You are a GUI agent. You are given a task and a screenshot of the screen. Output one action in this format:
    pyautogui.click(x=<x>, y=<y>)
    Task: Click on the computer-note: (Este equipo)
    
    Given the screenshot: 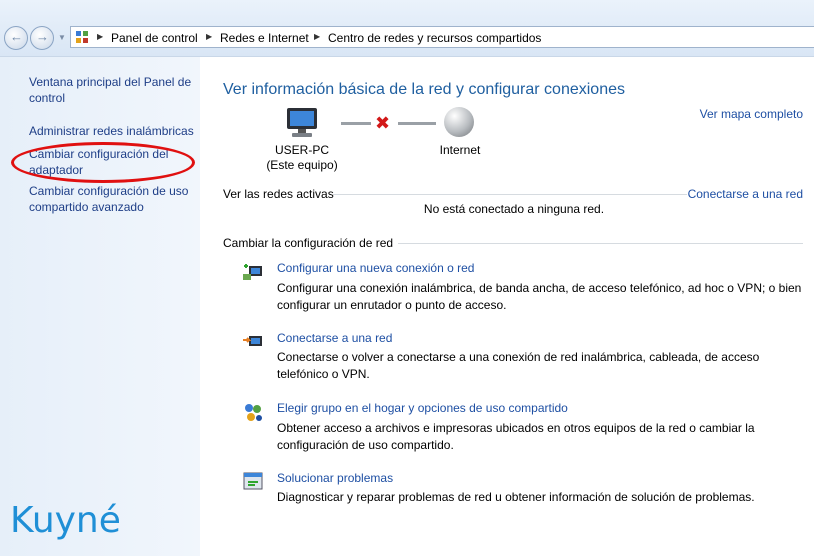 What is the action you would take?
    pyautogui.click(x=302, y=165)
    